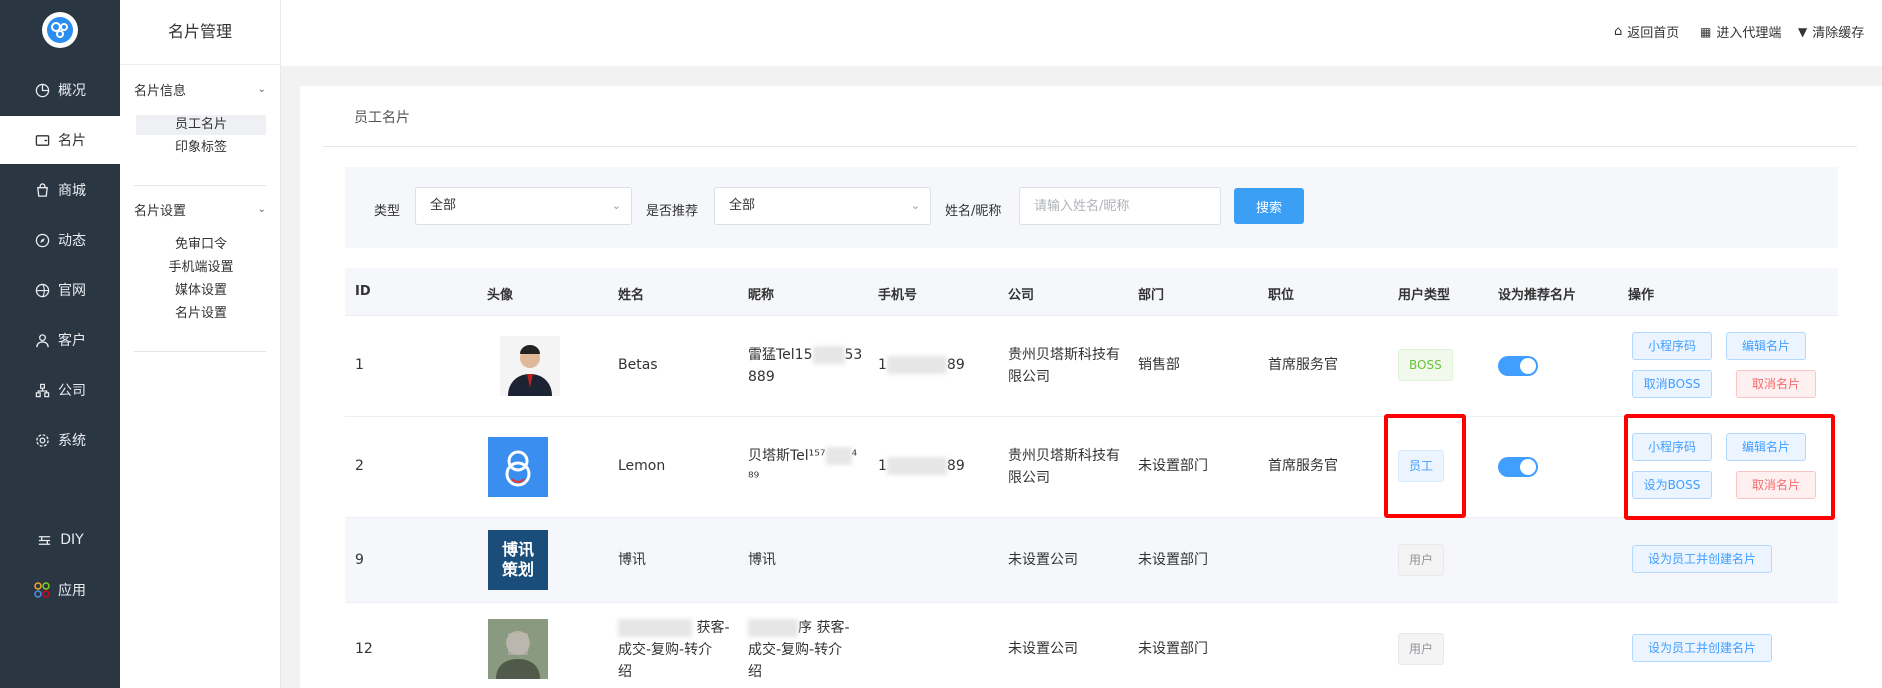 Image resolution: width=1882 pixels, height=688 pixels. Describe the element at coordinates (364, 649) in the screenshot. I see `cell-id: 12` at that location.